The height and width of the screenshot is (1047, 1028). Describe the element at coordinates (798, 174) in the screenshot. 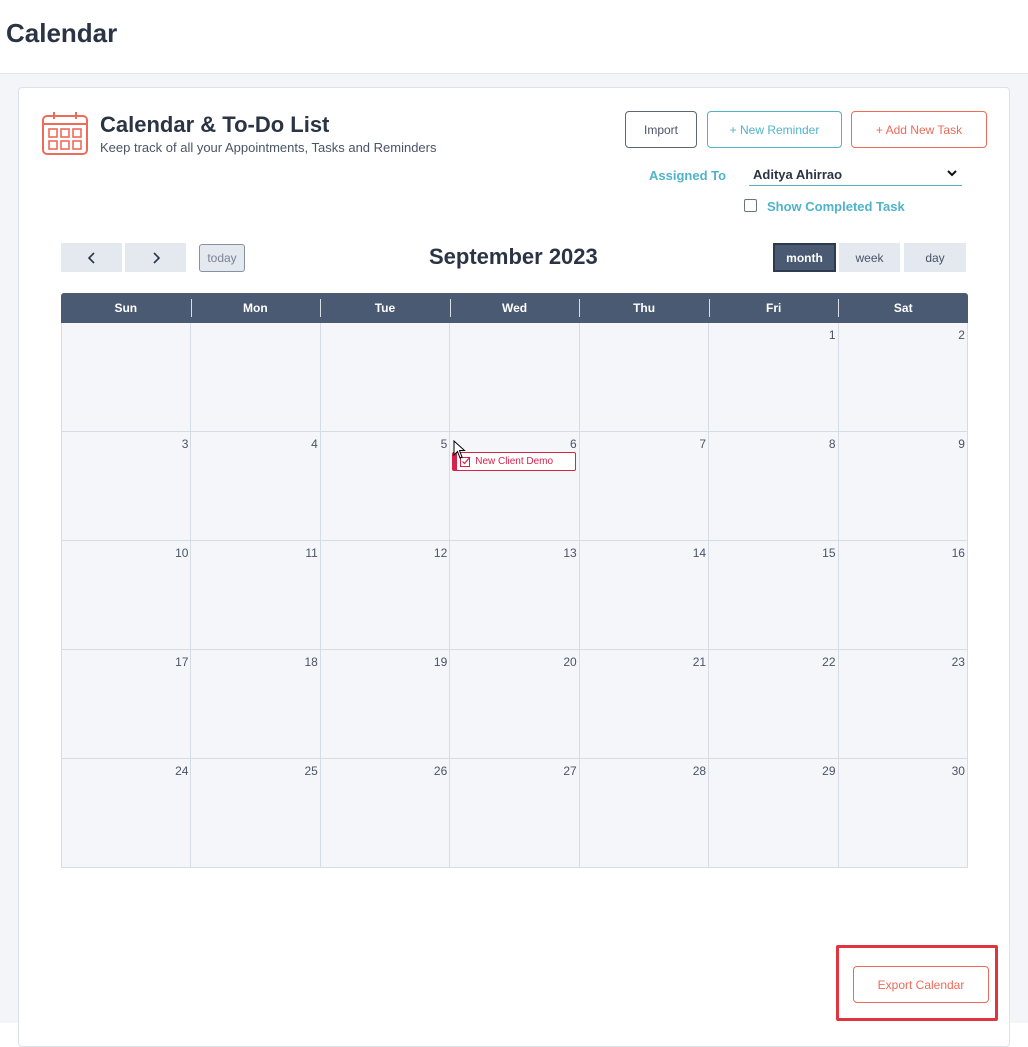

I see `assigned-to-value: Aditya Ahirrao` at that location.